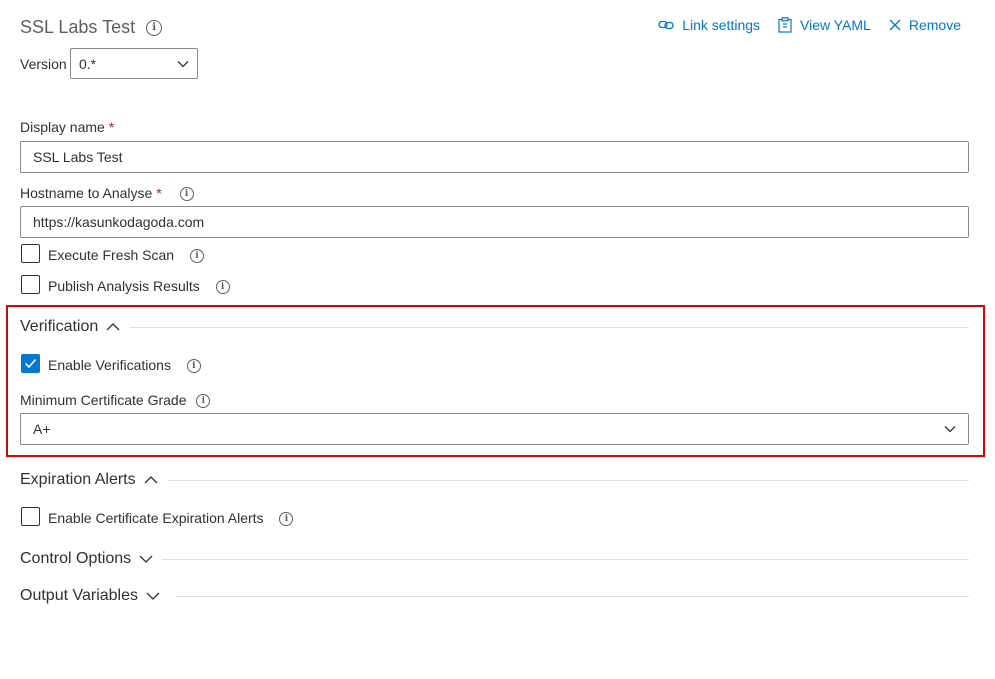 The image size is (995, 679). I want to click on toolbar: Link settings View YAML Remove, so click(809, 25).